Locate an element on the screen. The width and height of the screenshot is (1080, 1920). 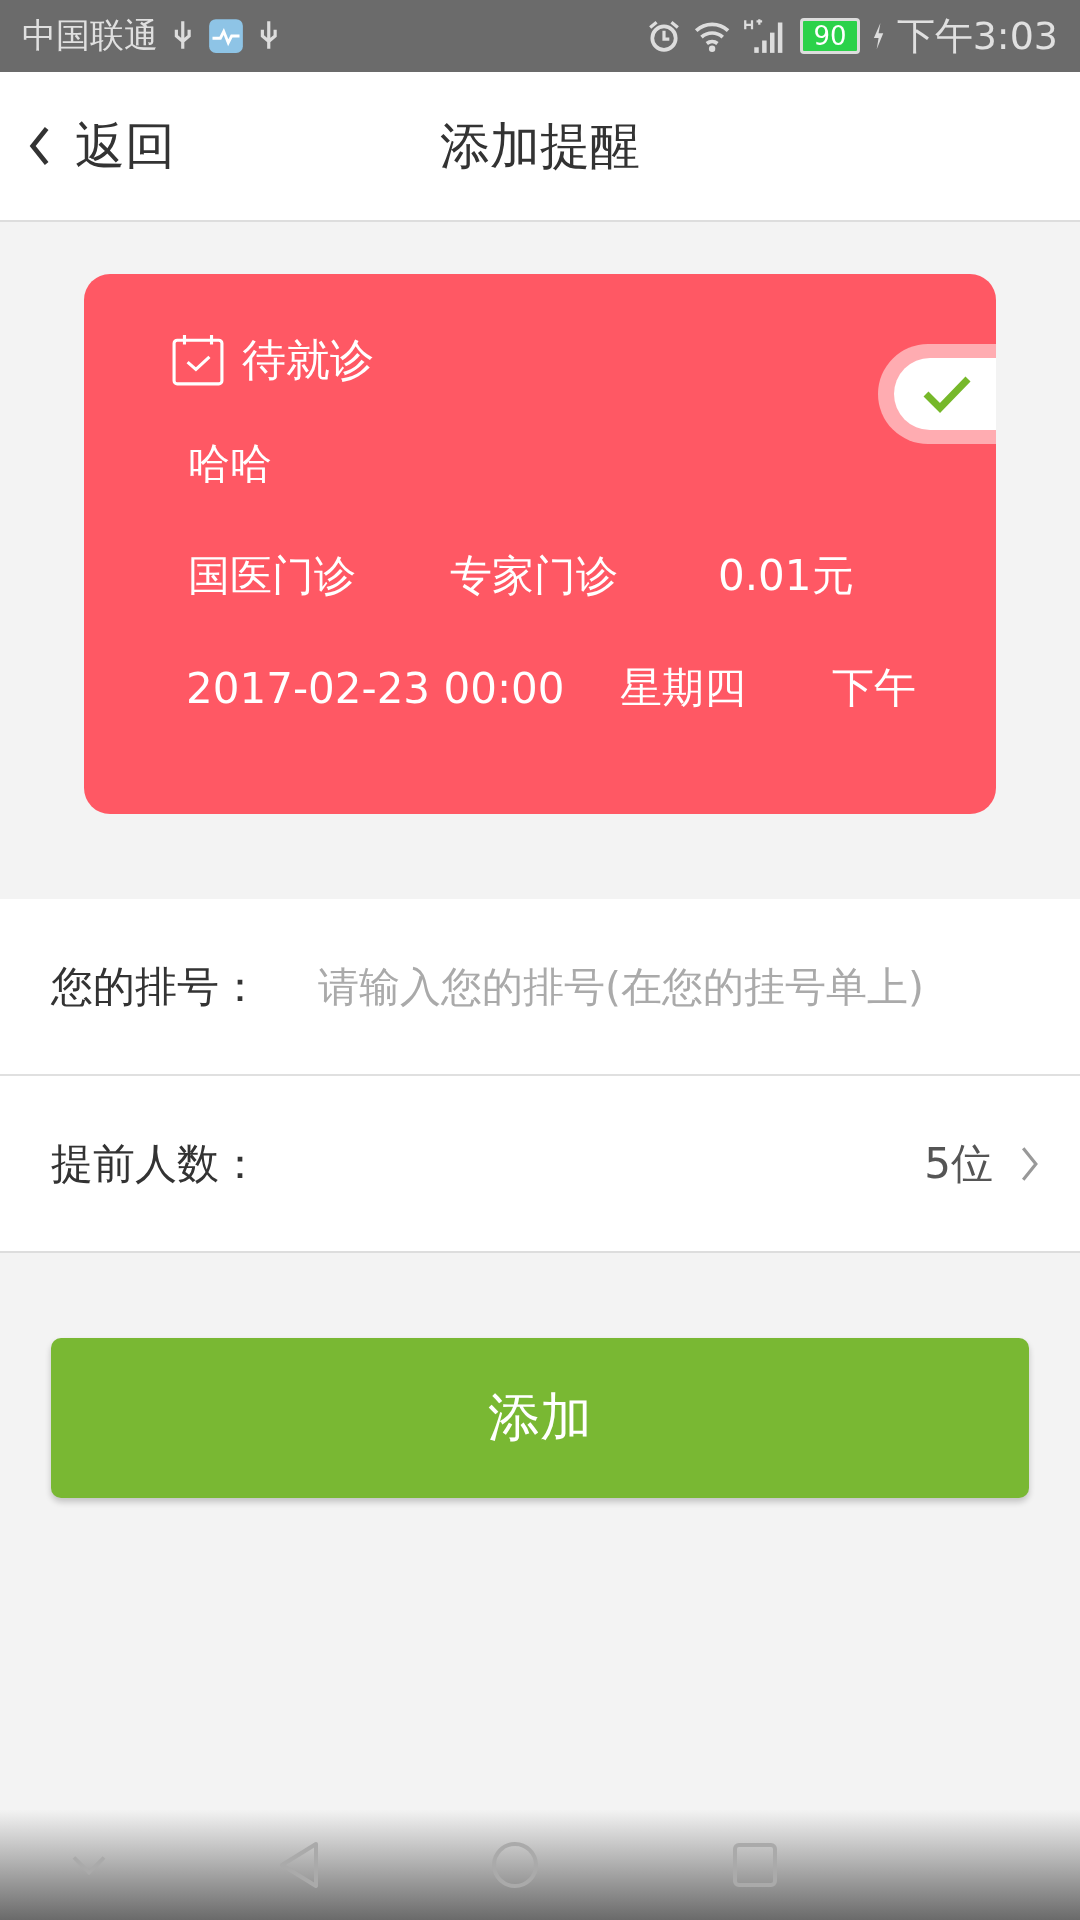
calendar-check-icon is located at coordinates (198, 360).